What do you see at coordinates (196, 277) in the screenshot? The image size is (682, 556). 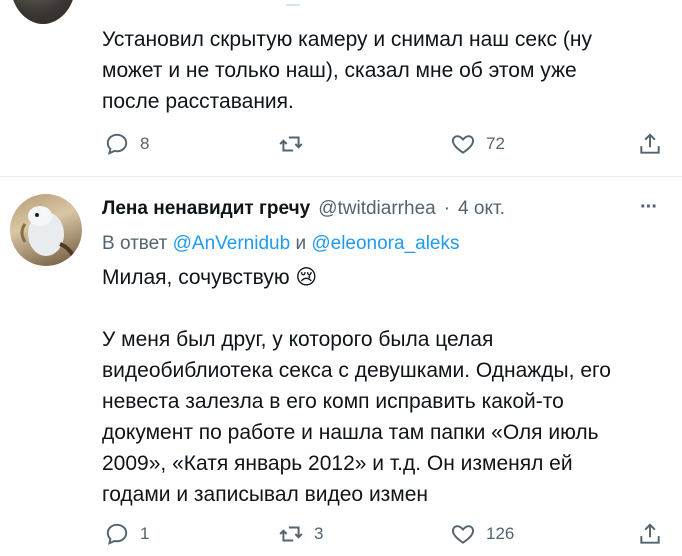 I see `tweet-line1-text: Милая, сочувствую` at bounding box center [196, 277].